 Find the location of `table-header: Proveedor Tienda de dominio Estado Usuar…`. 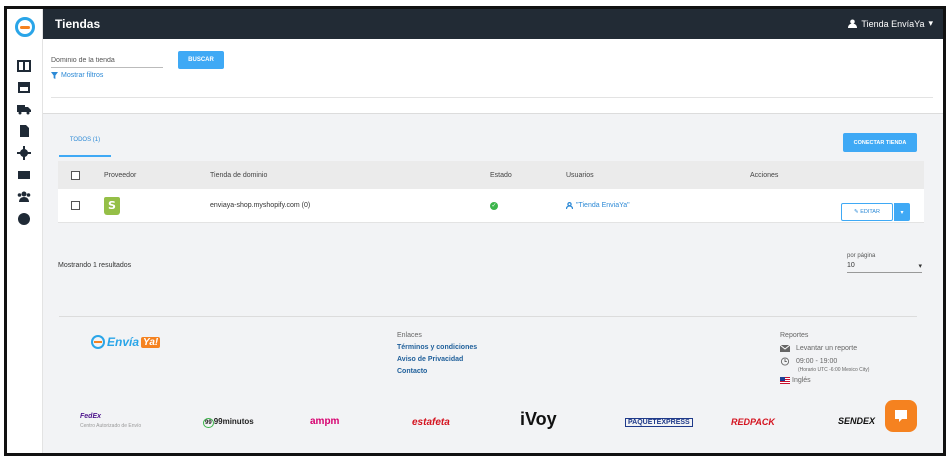

table-header: Proveedor Tienda de dominio Estado Usuar… is located at coordinates (491, 175).